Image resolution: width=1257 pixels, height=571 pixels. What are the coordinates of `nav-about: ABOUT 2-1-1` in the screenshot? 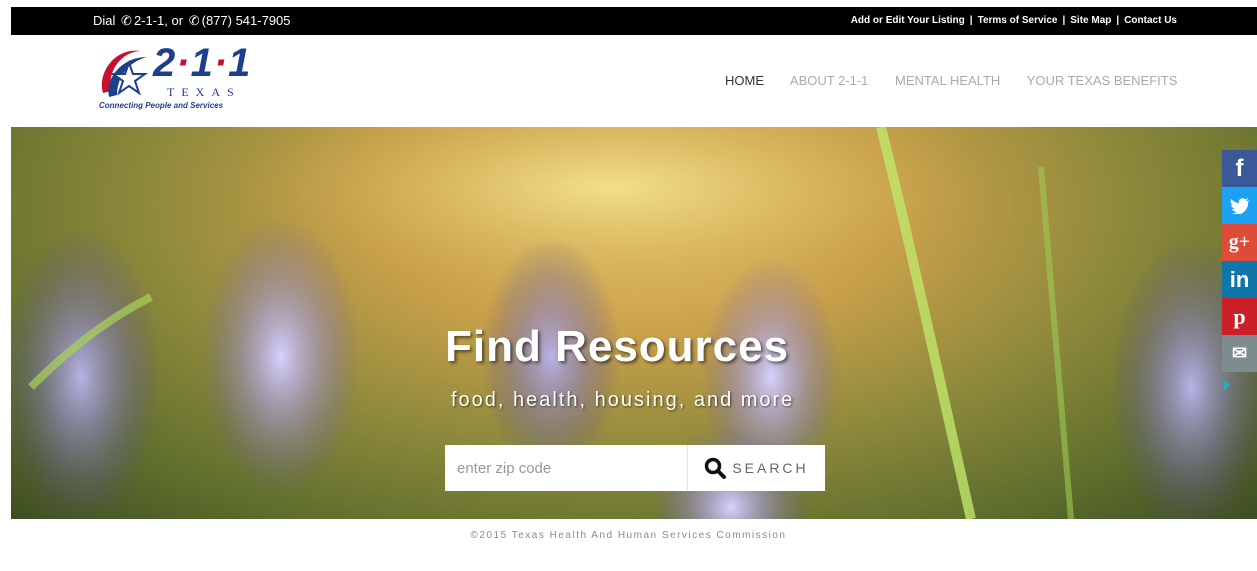 It's located at (829, 80).